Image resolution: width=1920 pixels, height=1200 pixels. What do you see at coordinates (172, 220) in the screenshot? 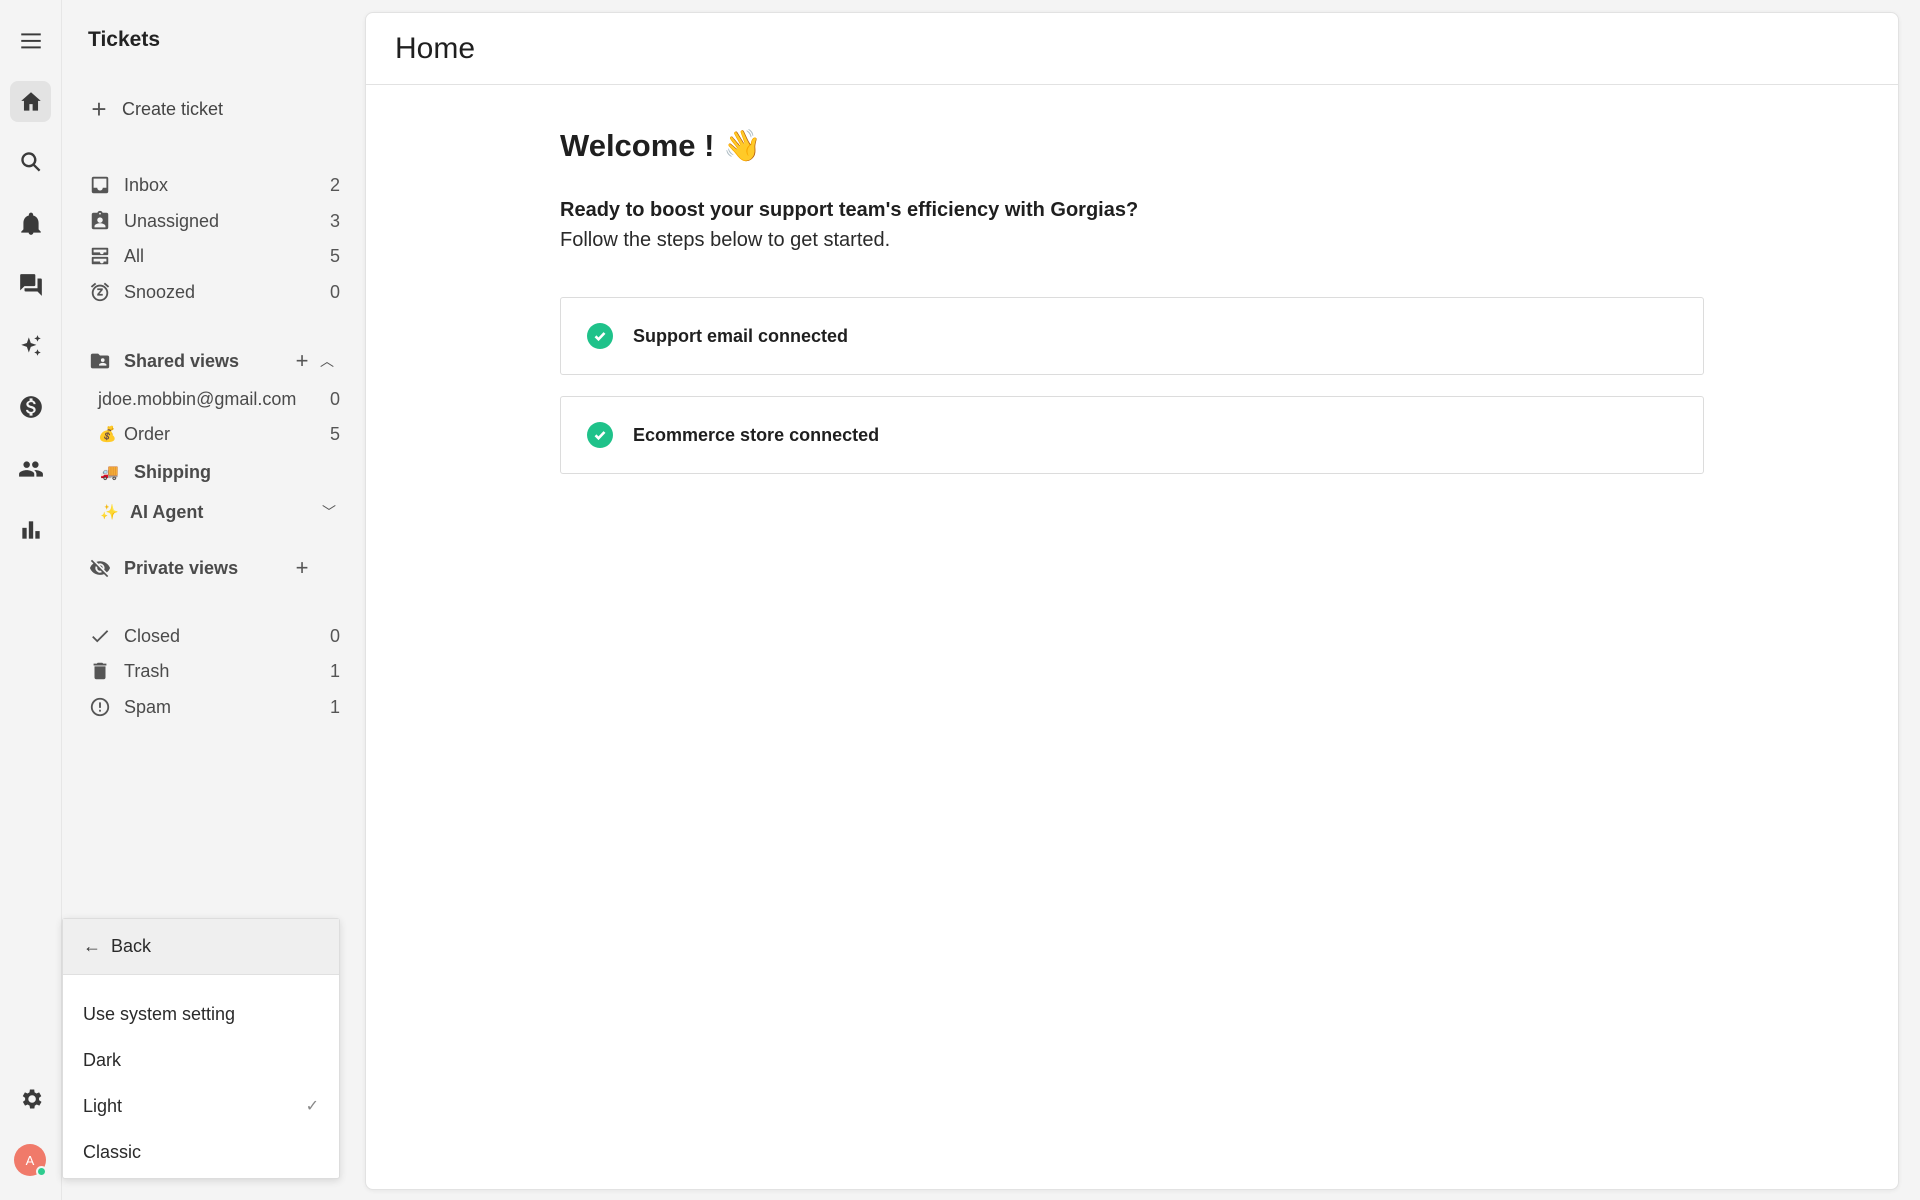
I see `nav-item-label: Unassigned` at bounding box center [172, 220].